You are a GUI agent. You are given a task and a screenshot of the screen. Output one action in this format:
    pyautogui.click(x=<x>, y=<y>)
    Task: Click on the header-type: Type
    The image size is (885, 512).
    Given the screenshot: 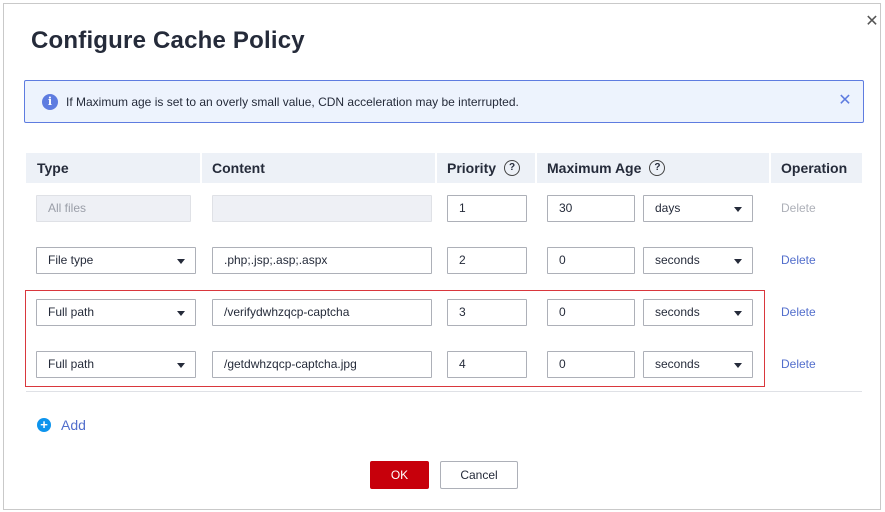 What is the action you would take?
    pyautogui.click(x=53, y=168)
    